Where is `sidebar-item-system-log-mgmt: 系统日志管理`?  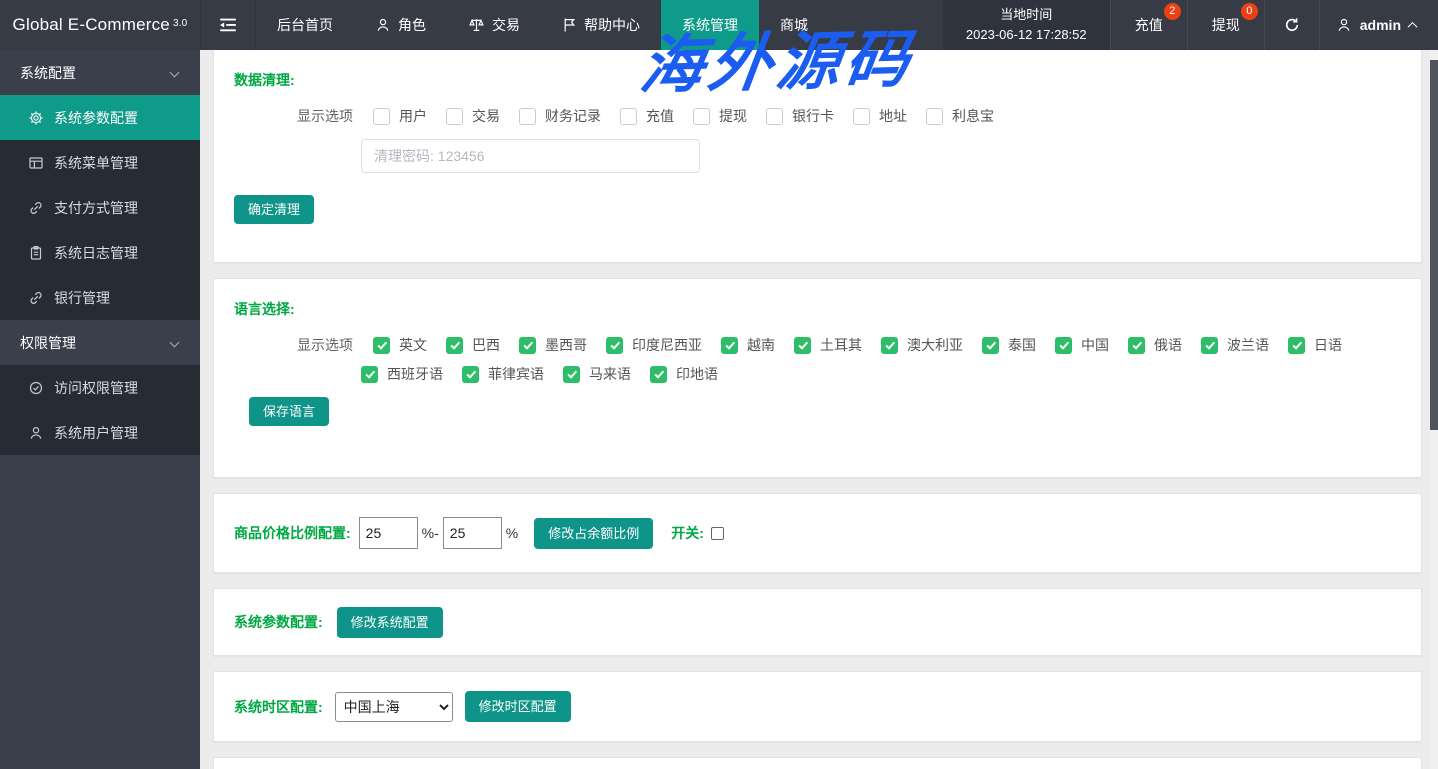
sidebar-item-system-log-mgmt: 系统日志管理 is located at coordinates (100, 252).